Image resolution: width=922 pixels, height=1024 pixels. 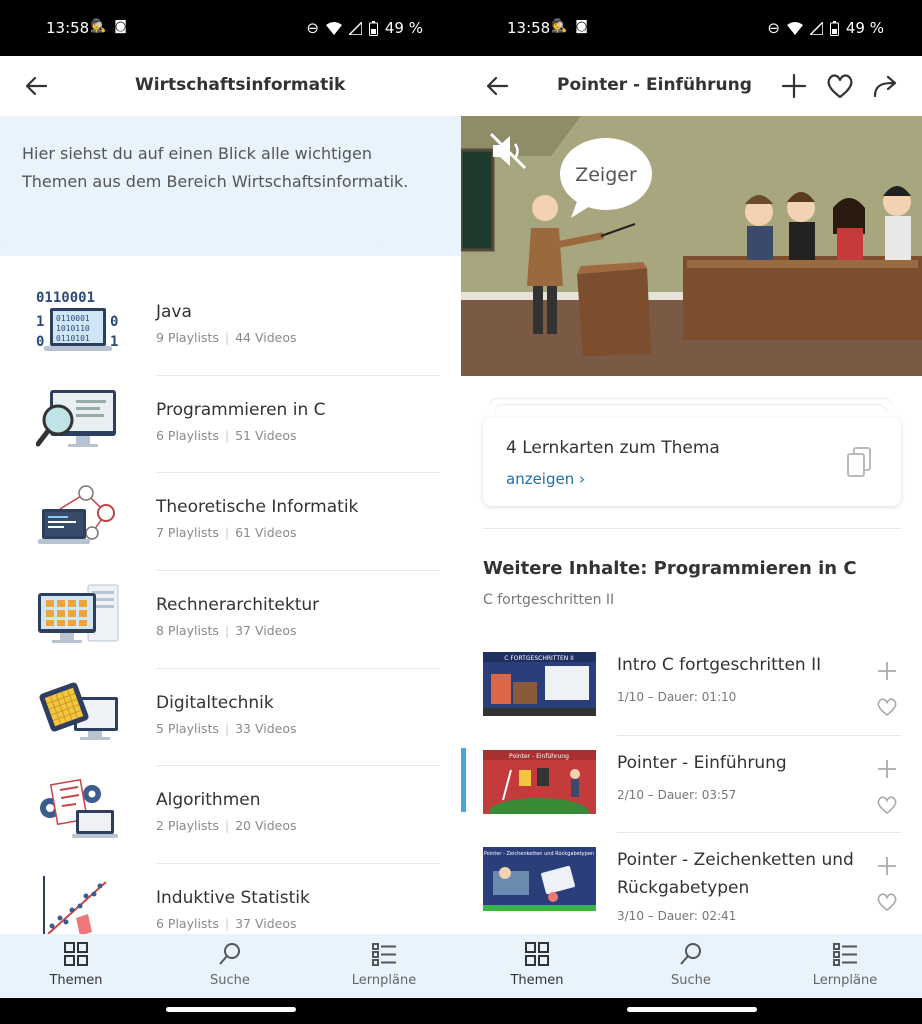 I want to click on speech-bubble-text: Zeiger, so click(x=606, y=175).